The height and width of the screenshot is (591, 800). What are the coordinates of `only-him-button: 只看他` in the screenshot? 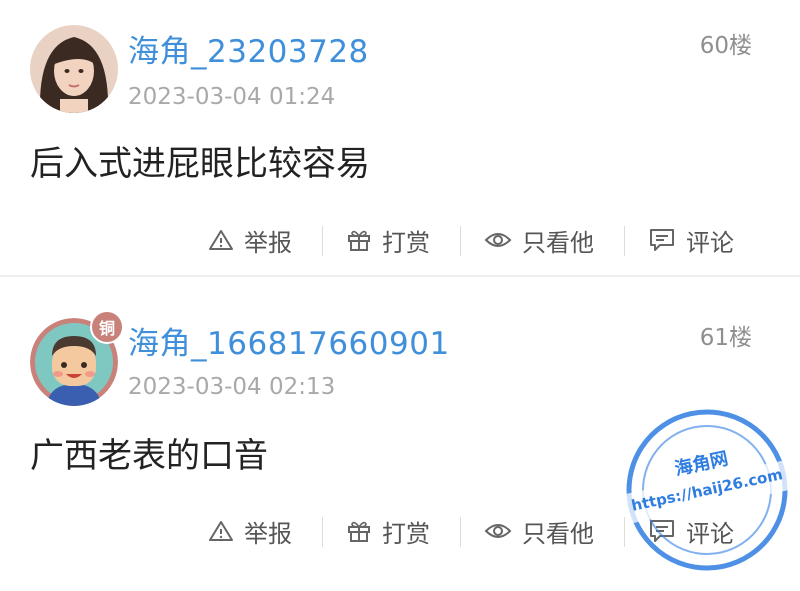 It's located at (539, 531).